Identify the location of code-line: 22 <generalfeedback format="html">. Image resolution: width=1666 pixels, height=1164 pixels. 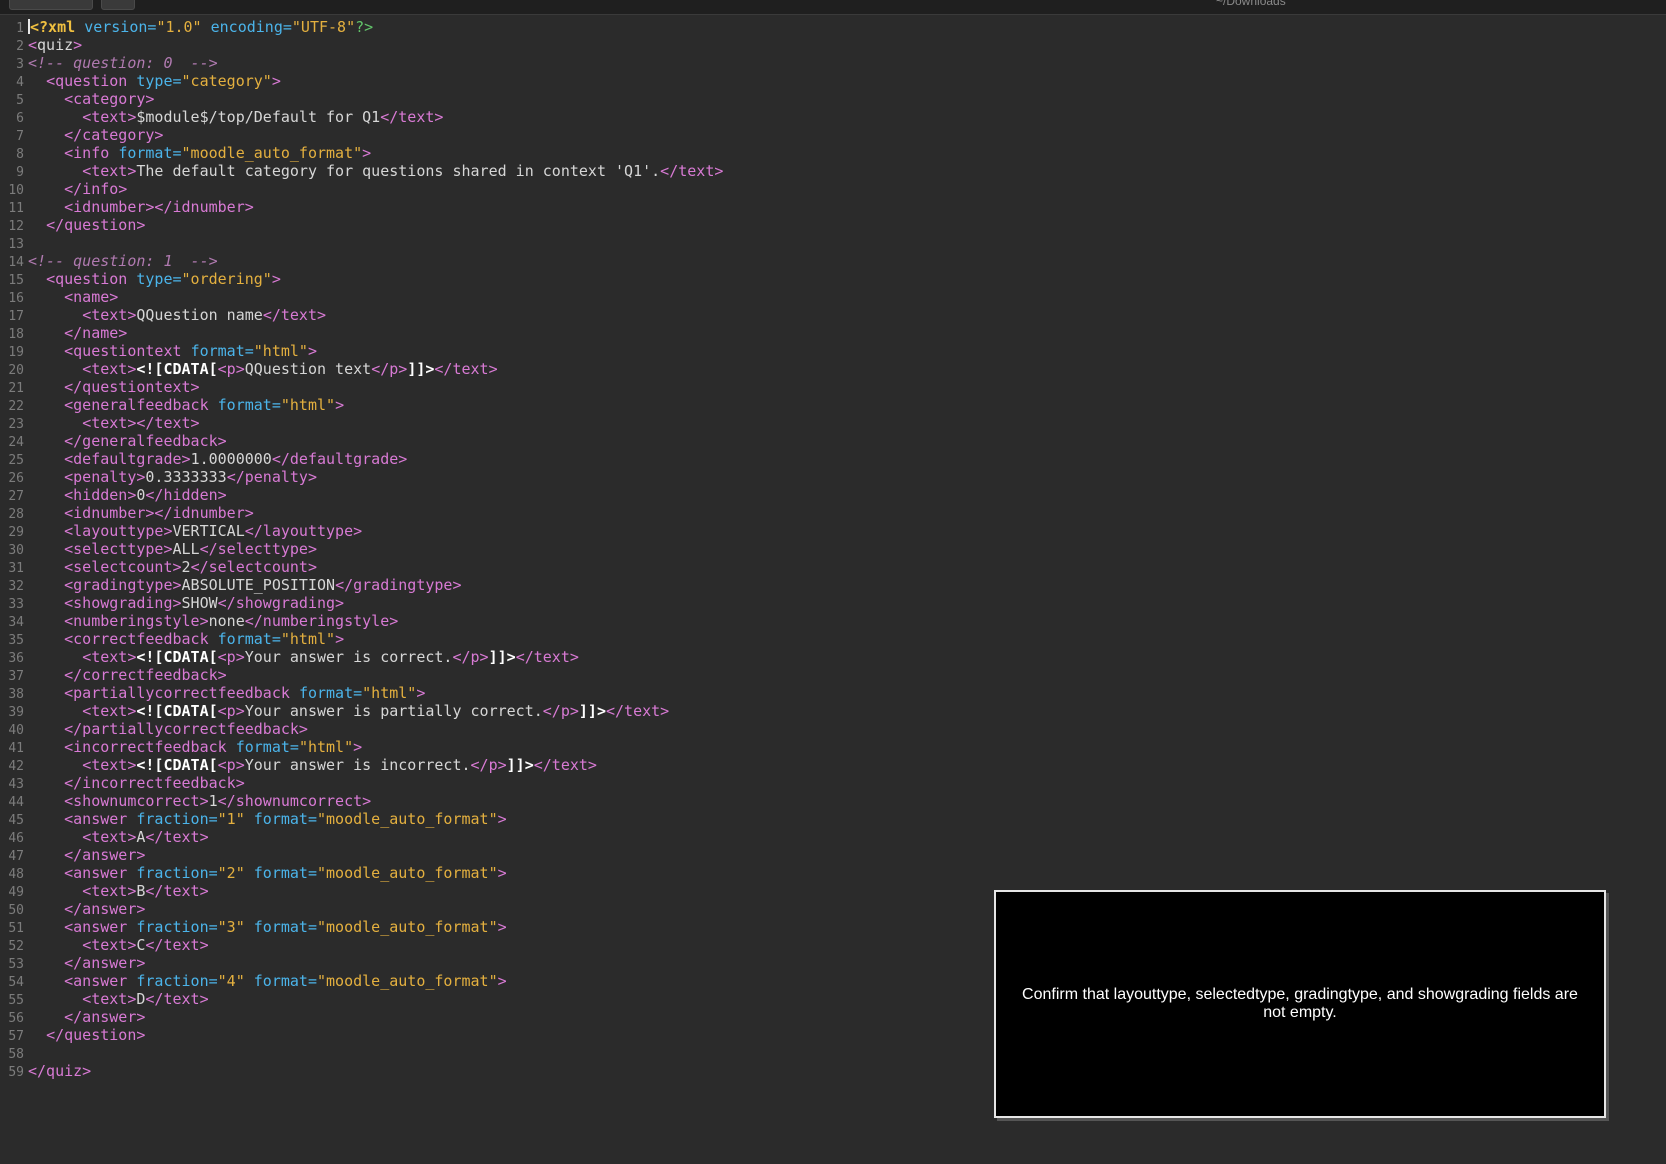
(361, 405).